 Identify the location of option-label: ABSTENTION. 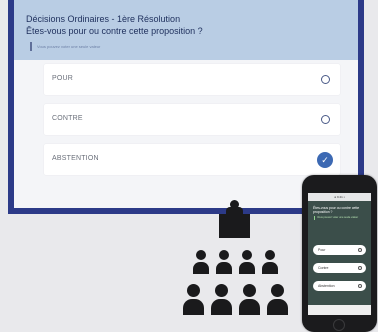
(75, 158).